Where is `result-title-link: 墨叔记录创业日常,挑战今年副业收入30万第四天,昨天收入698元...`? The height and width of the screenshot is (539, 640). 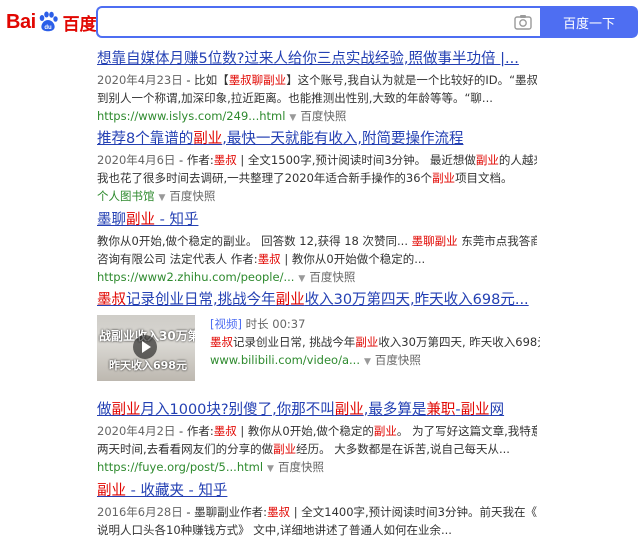 result-title-link: 墨叔记录创业日常,挑战今年副业收入30万第四天,昨天收入698元... is located at coordinates (317, 300).